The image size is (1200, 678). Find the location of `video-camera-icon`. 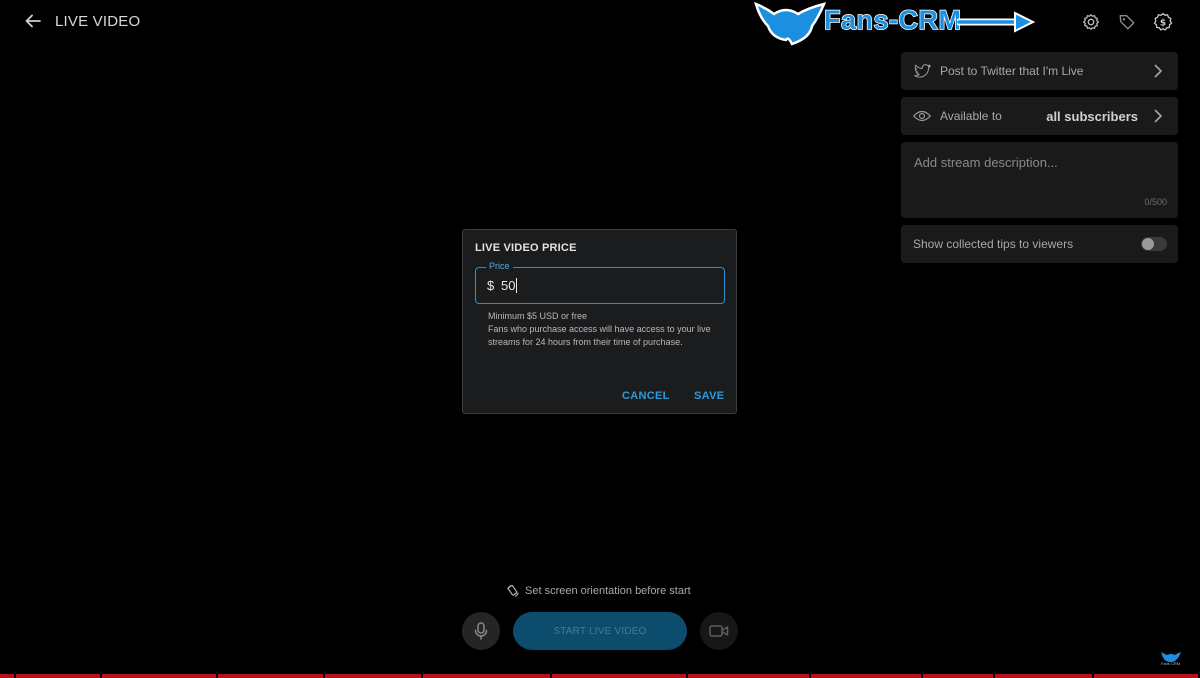

video-camera-icon is located at coordinates (719, 631).